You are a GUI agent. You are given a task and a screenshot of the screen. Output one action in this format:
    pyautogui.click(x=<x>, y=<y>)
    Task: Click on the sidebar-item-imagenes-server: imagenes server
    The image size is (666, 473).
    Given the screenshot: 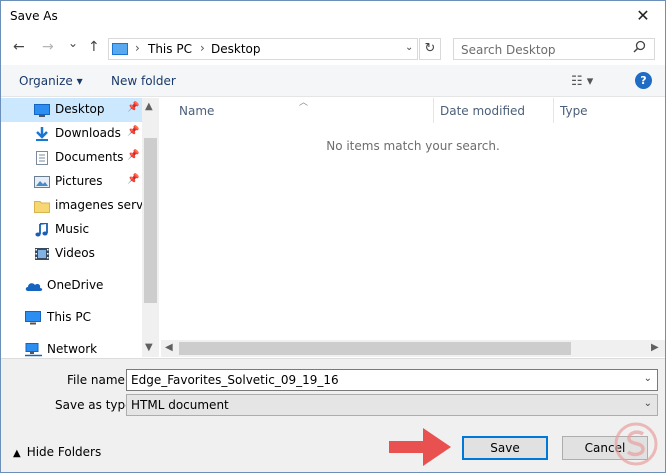 What is the action you would take?
    pyautogui.click(x=78, y=206)
    